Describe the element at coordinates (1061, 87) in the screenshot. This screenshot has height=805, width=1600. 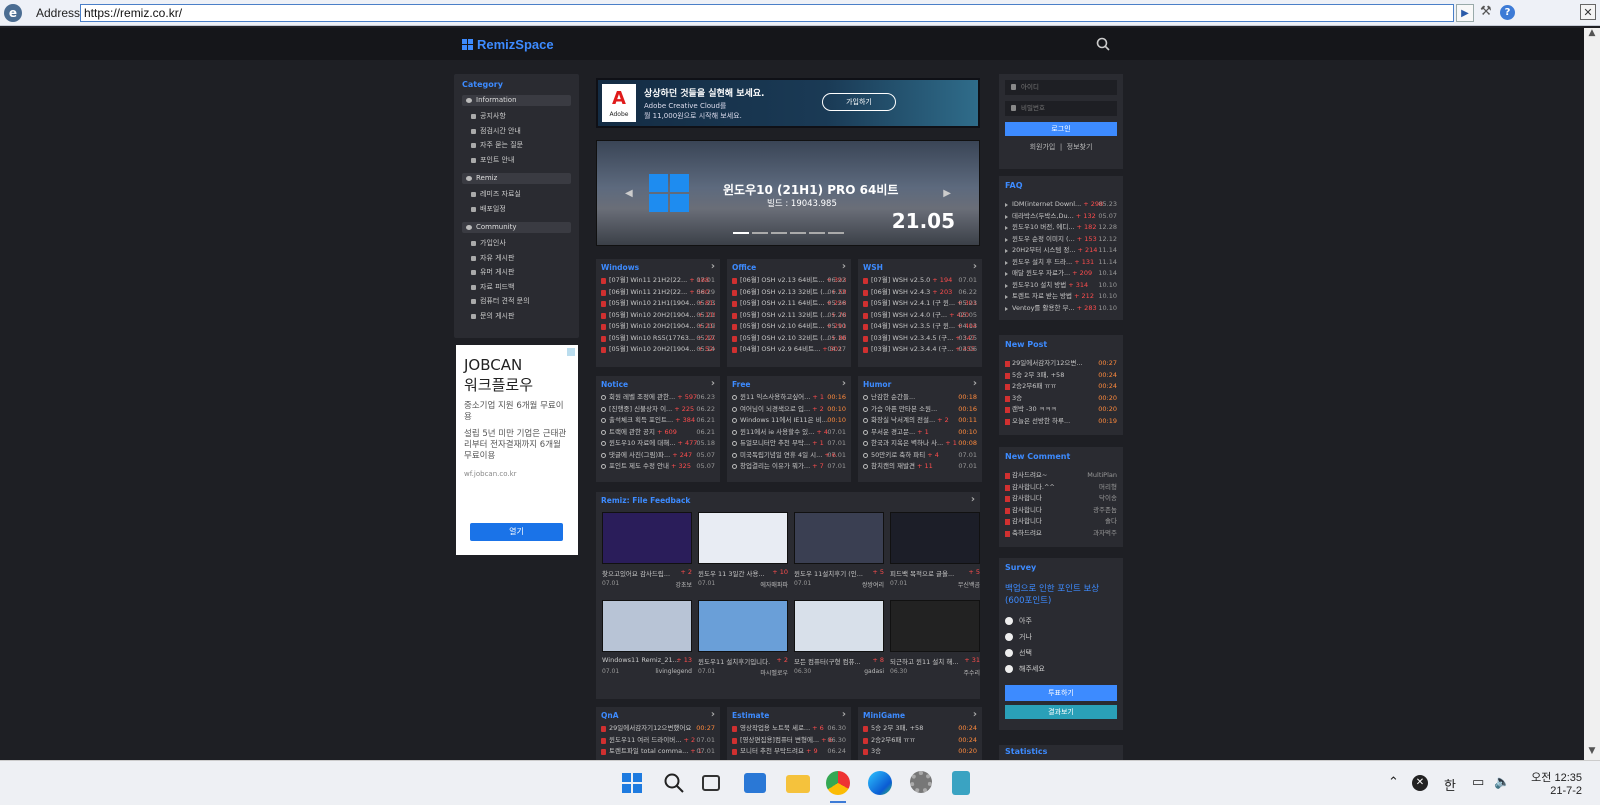
I see `id-field: 아이디` at that location.